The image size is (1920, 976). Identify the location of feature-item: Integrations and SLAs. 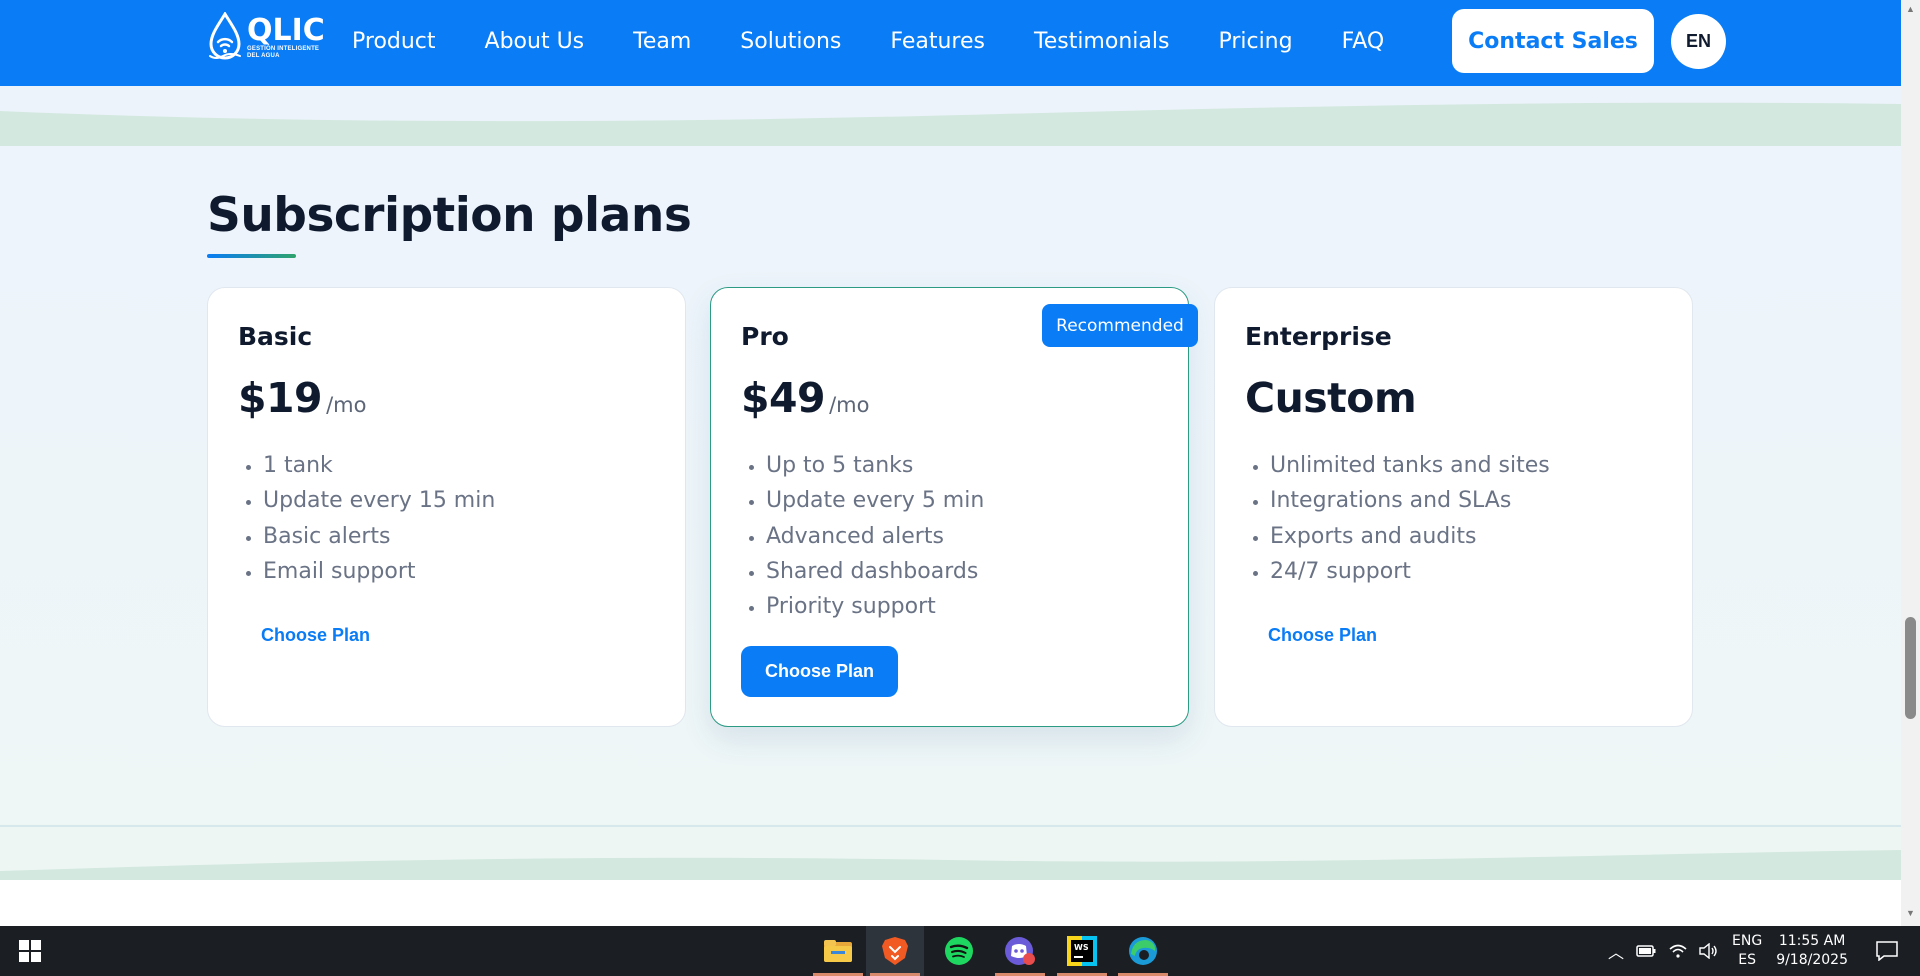
(1410, 500).